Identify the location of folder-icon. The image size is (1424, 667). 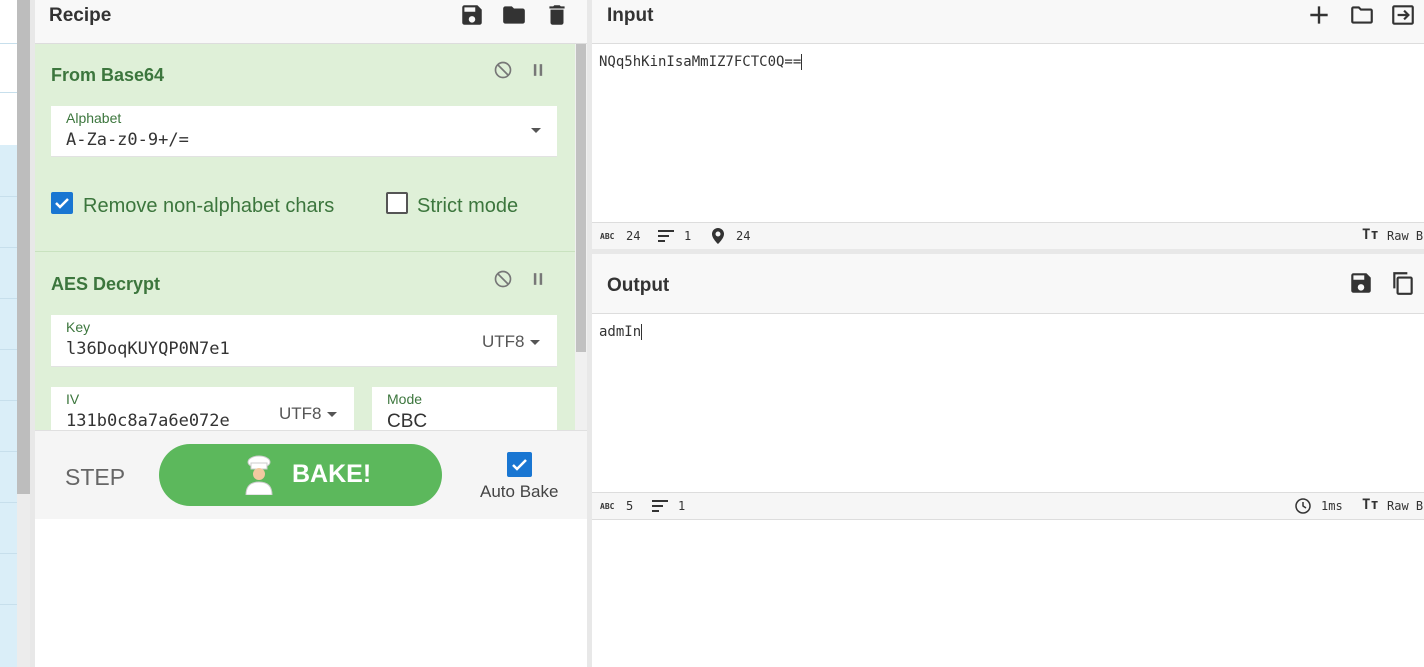
(514, 15).